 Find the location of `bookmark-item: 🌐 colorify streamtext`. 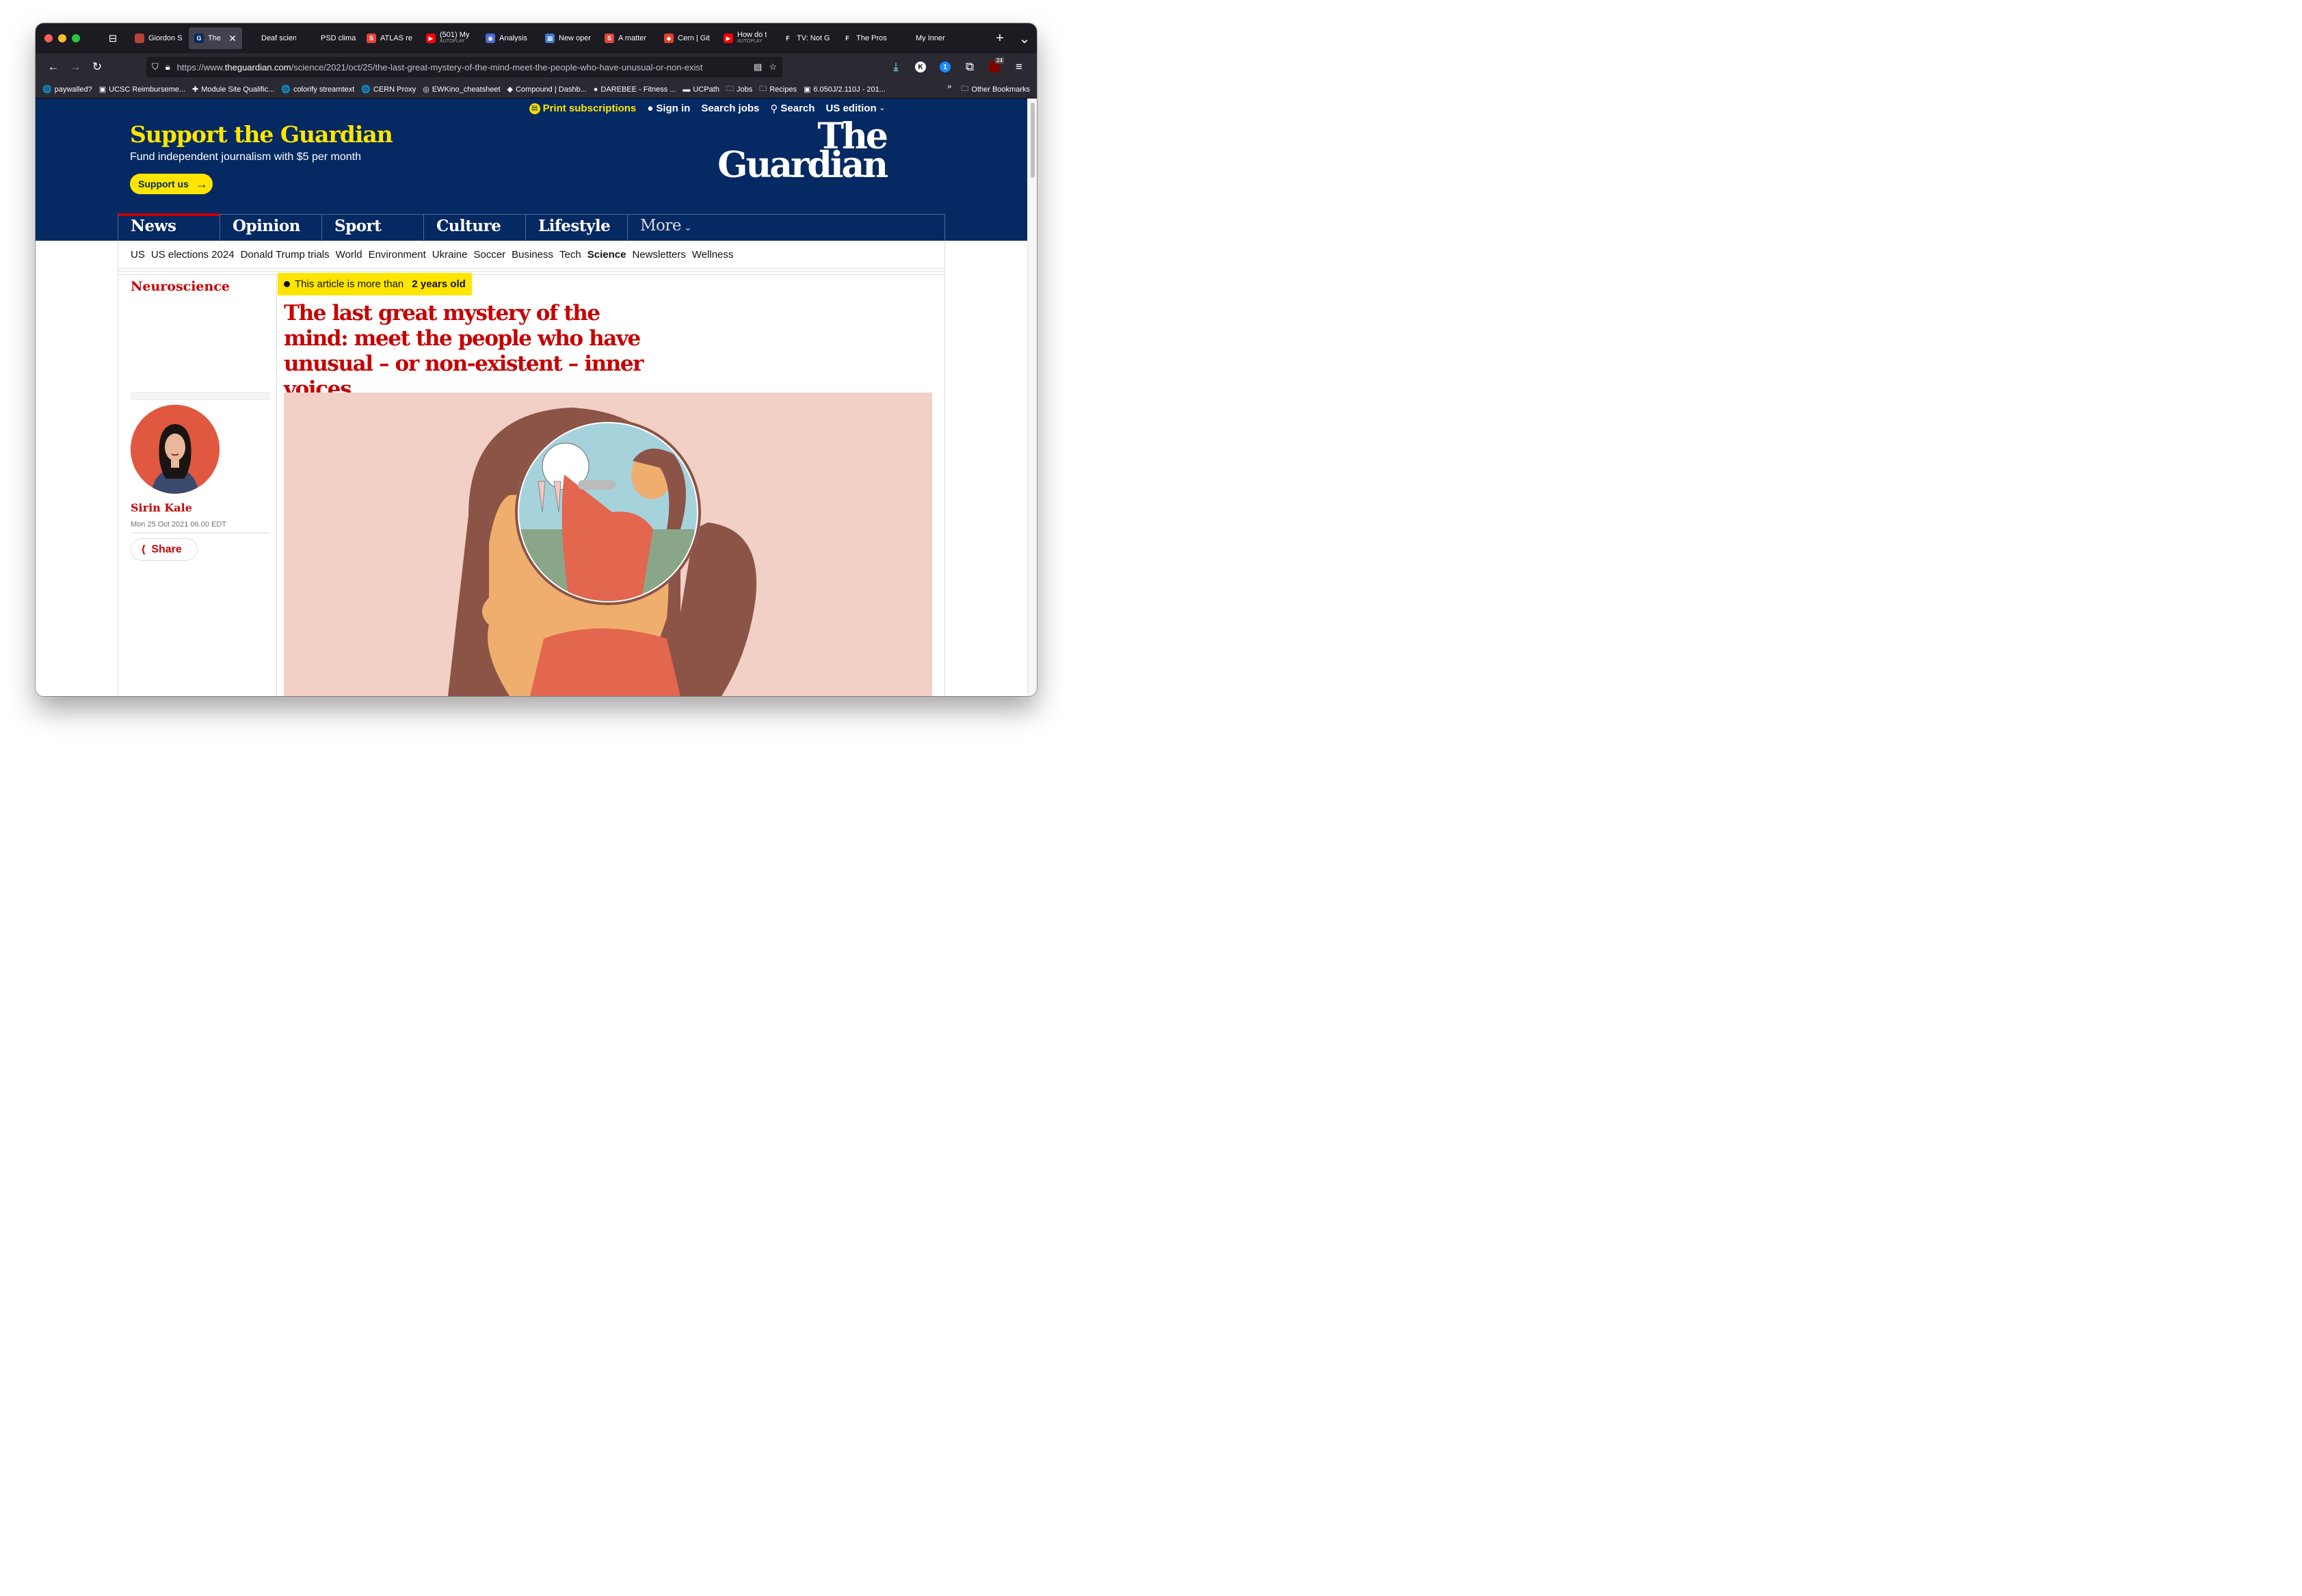

bookmark-item: 🌐 colorify streamtext is located at coordinates (317, 89).